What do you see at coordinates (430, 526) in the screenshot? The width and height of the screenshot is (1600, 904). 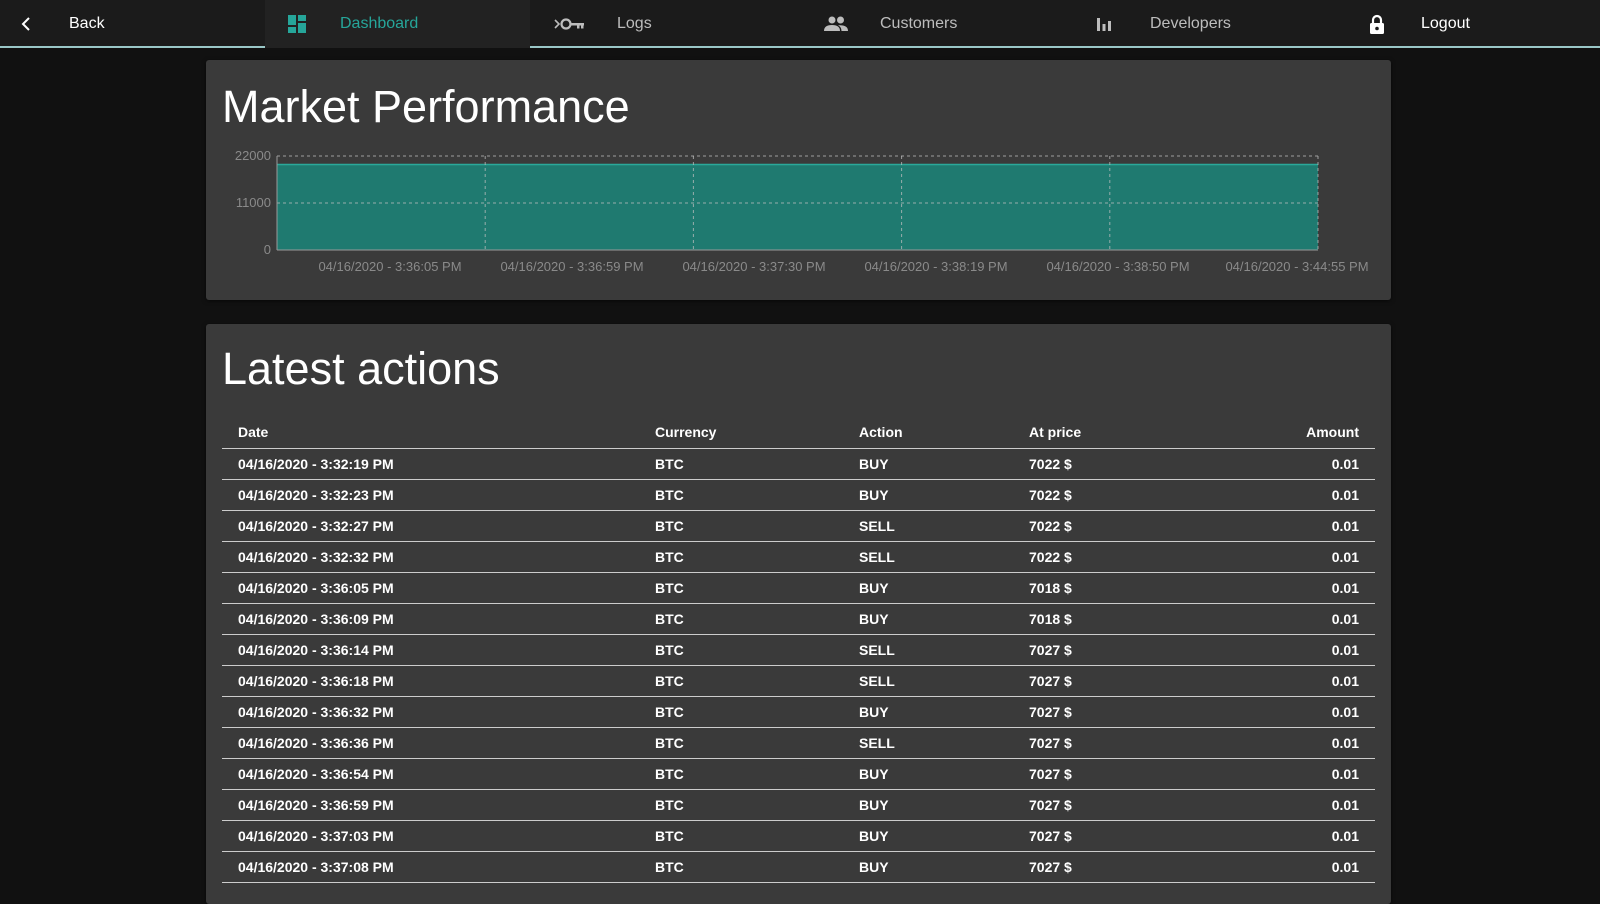 I see `cell-date: 04/16/2020 - 3:32:27 PM` at bounding box center [430, 526].